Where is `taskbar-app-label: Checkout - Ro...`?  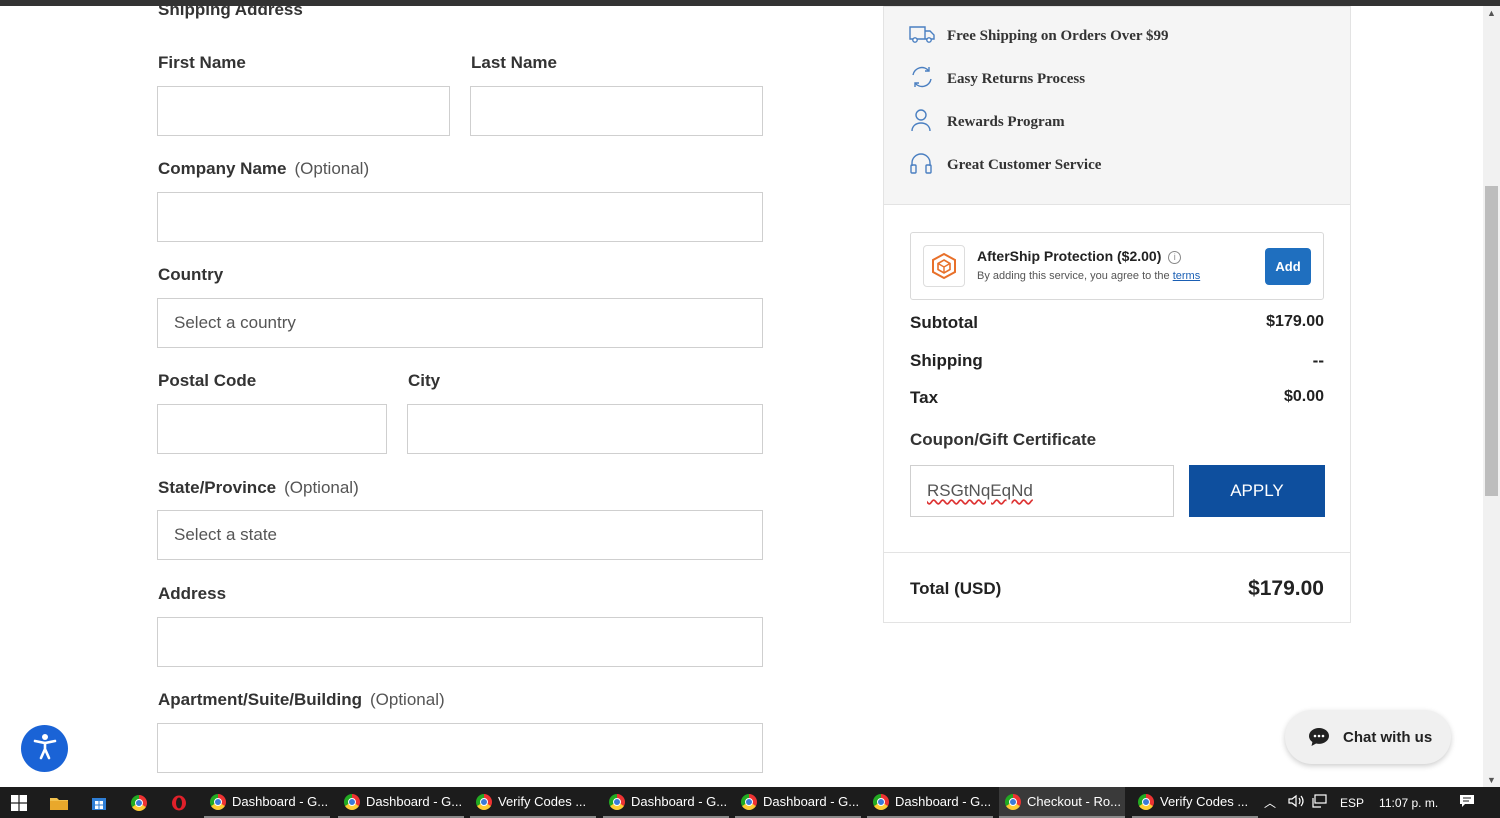
taskbar-app-label: Checkout - Ro... is located at coordinates (1074, 801).